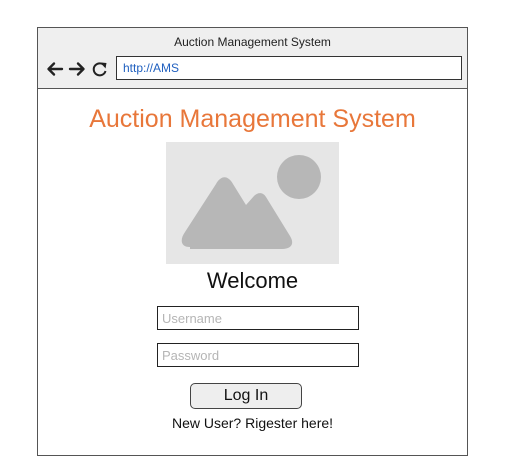  I want to click on back-button, so click(55, 69).